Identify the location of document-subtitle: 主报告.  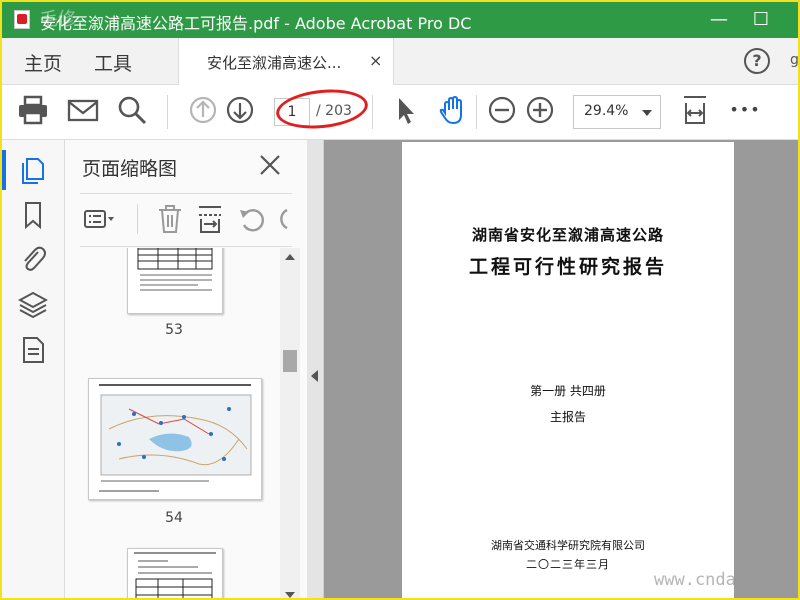
(567, 417).